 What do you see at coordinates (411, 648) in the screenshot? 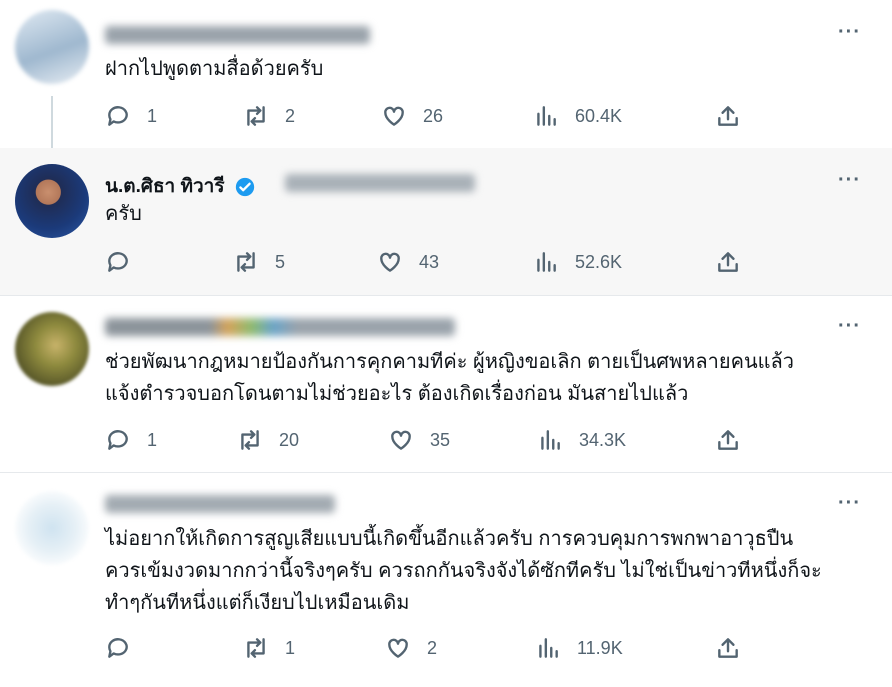
I see `like-button: 2` at bounding box center [411, 648].